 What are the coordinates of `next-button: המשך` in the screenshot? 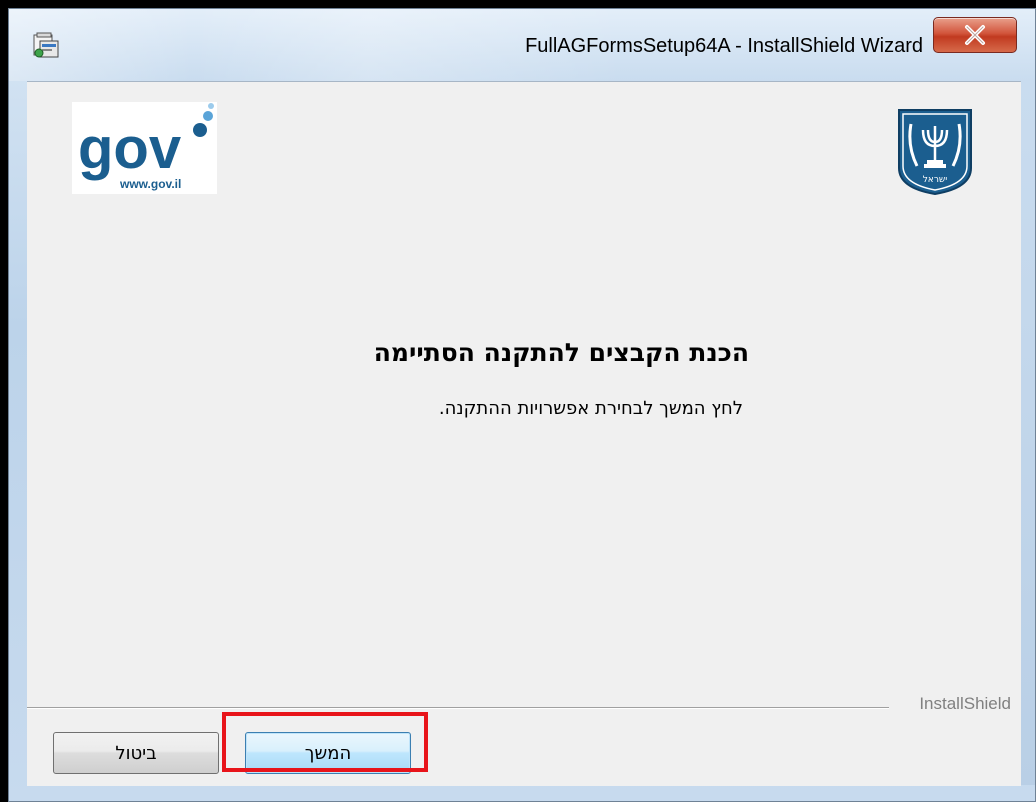 It's located at (328, 753).